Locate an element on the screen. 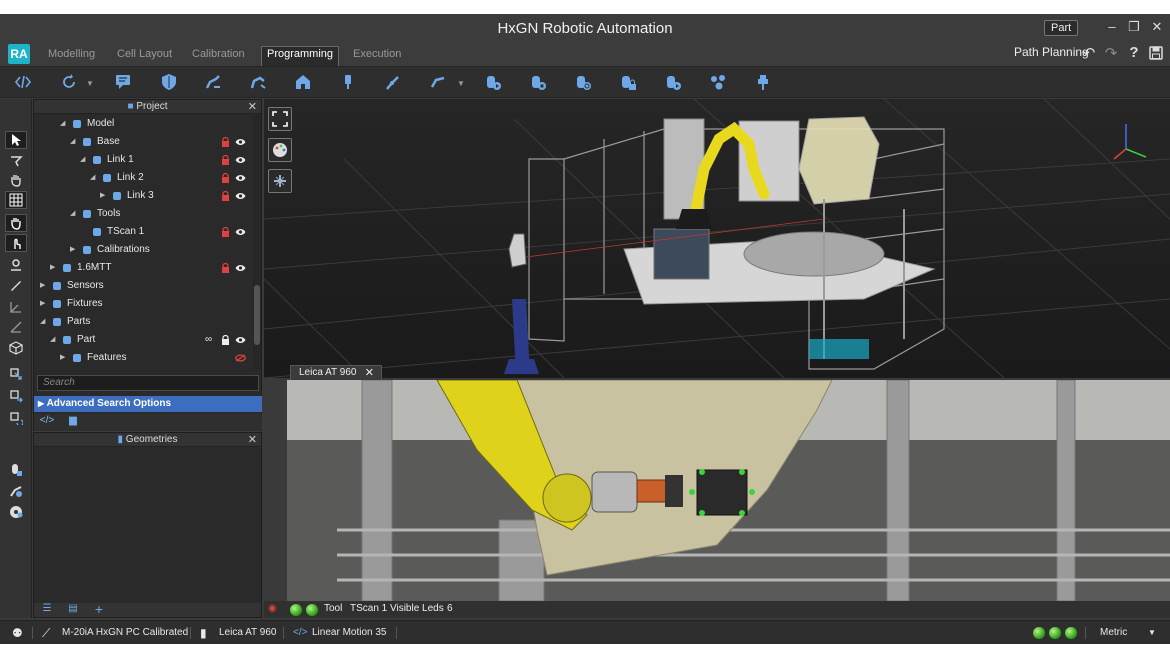  select-pointer-icon is located at coordinates (16, 140).